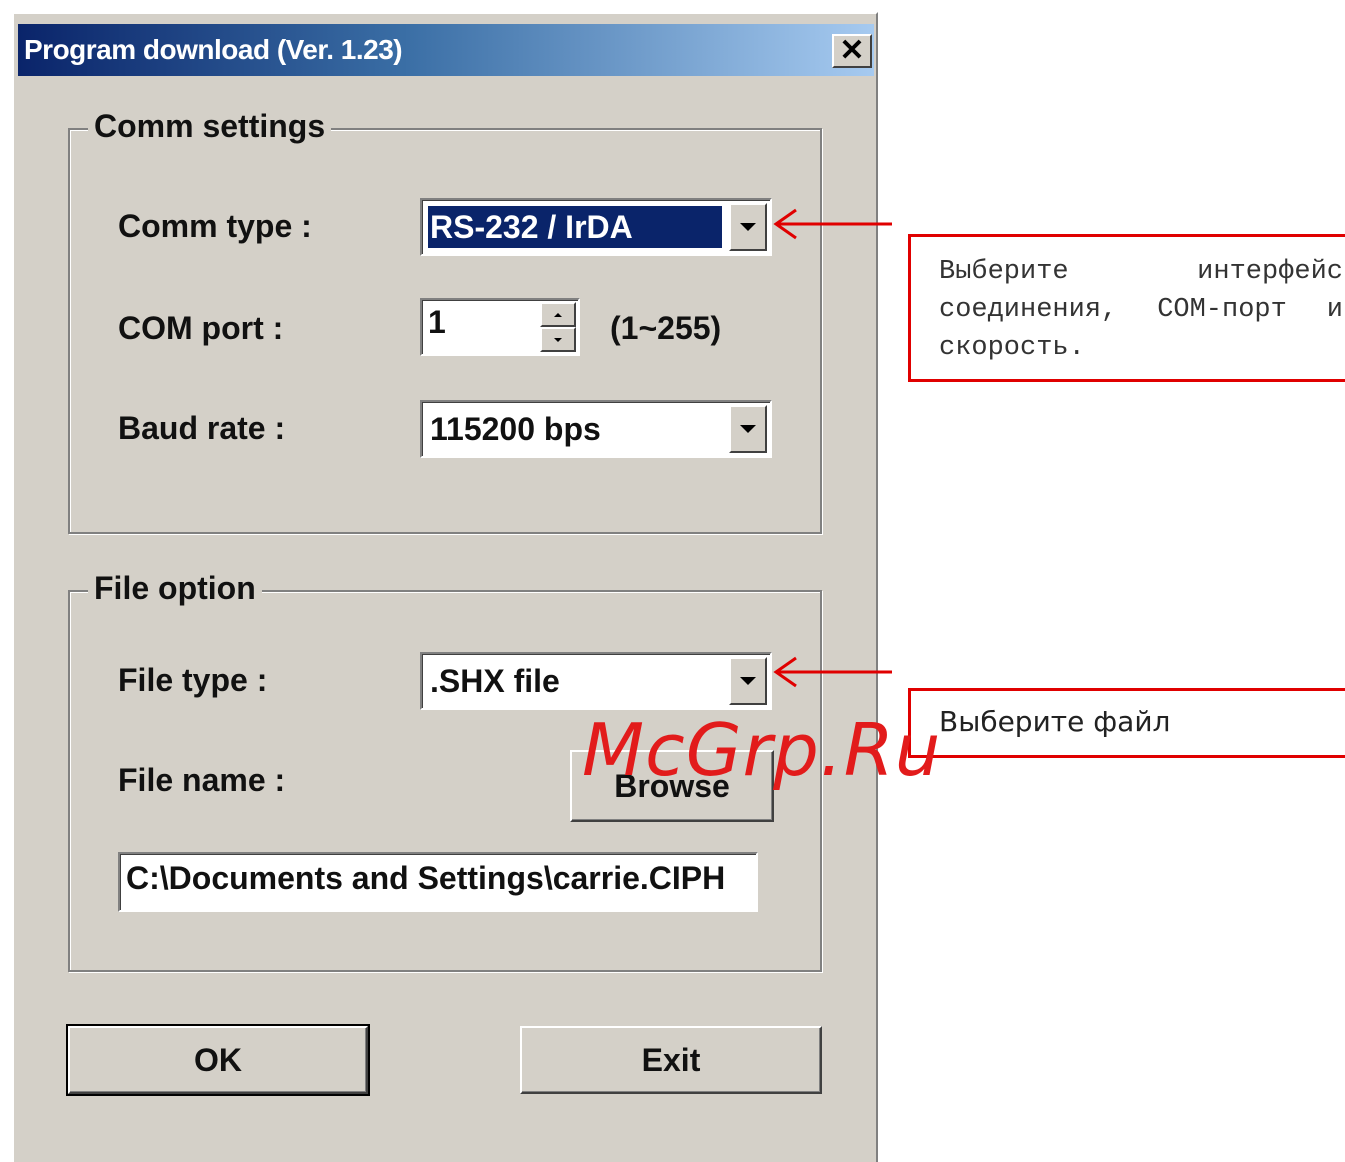 The width and height of the screenshot is (1345, 1162). Describe the element at coordinates (671, 1060) in the screenshot. I see `exit-button: Exit` at that location.